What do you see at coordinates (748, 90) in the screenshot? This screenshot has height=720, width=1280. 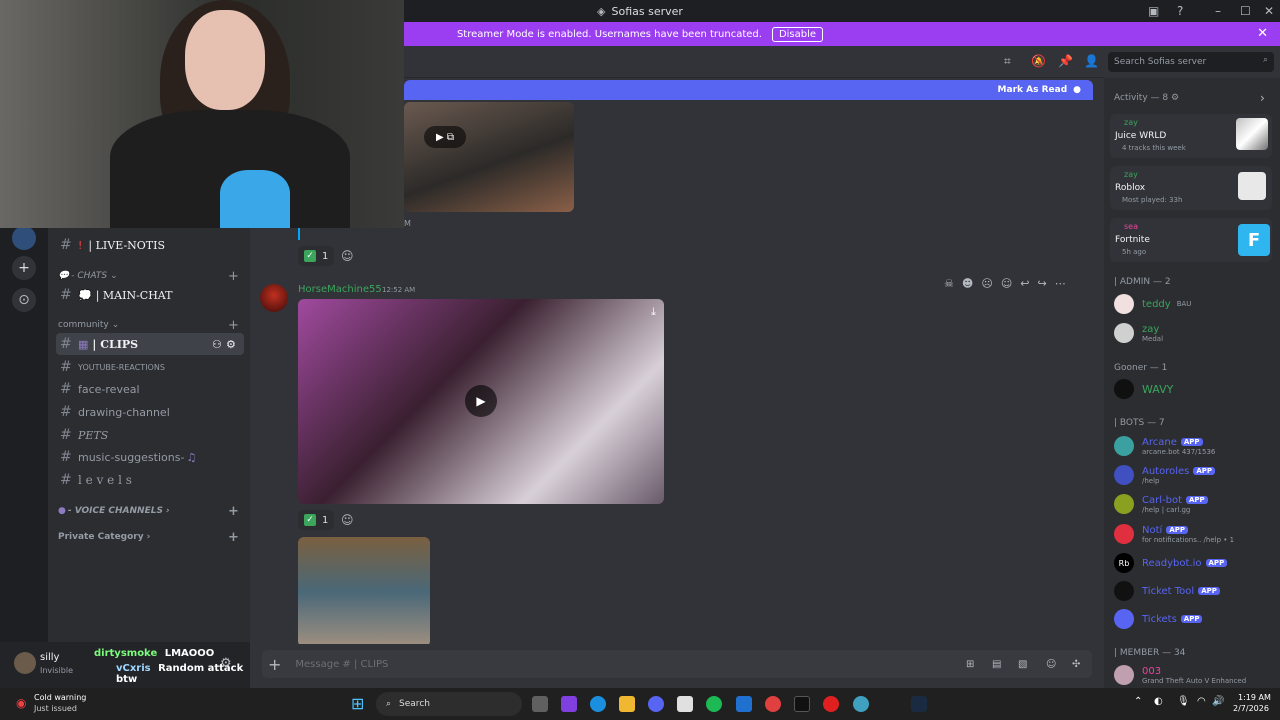 I see `new-messages-bar: Mark As Read ●` at bounding box center [748, 90].